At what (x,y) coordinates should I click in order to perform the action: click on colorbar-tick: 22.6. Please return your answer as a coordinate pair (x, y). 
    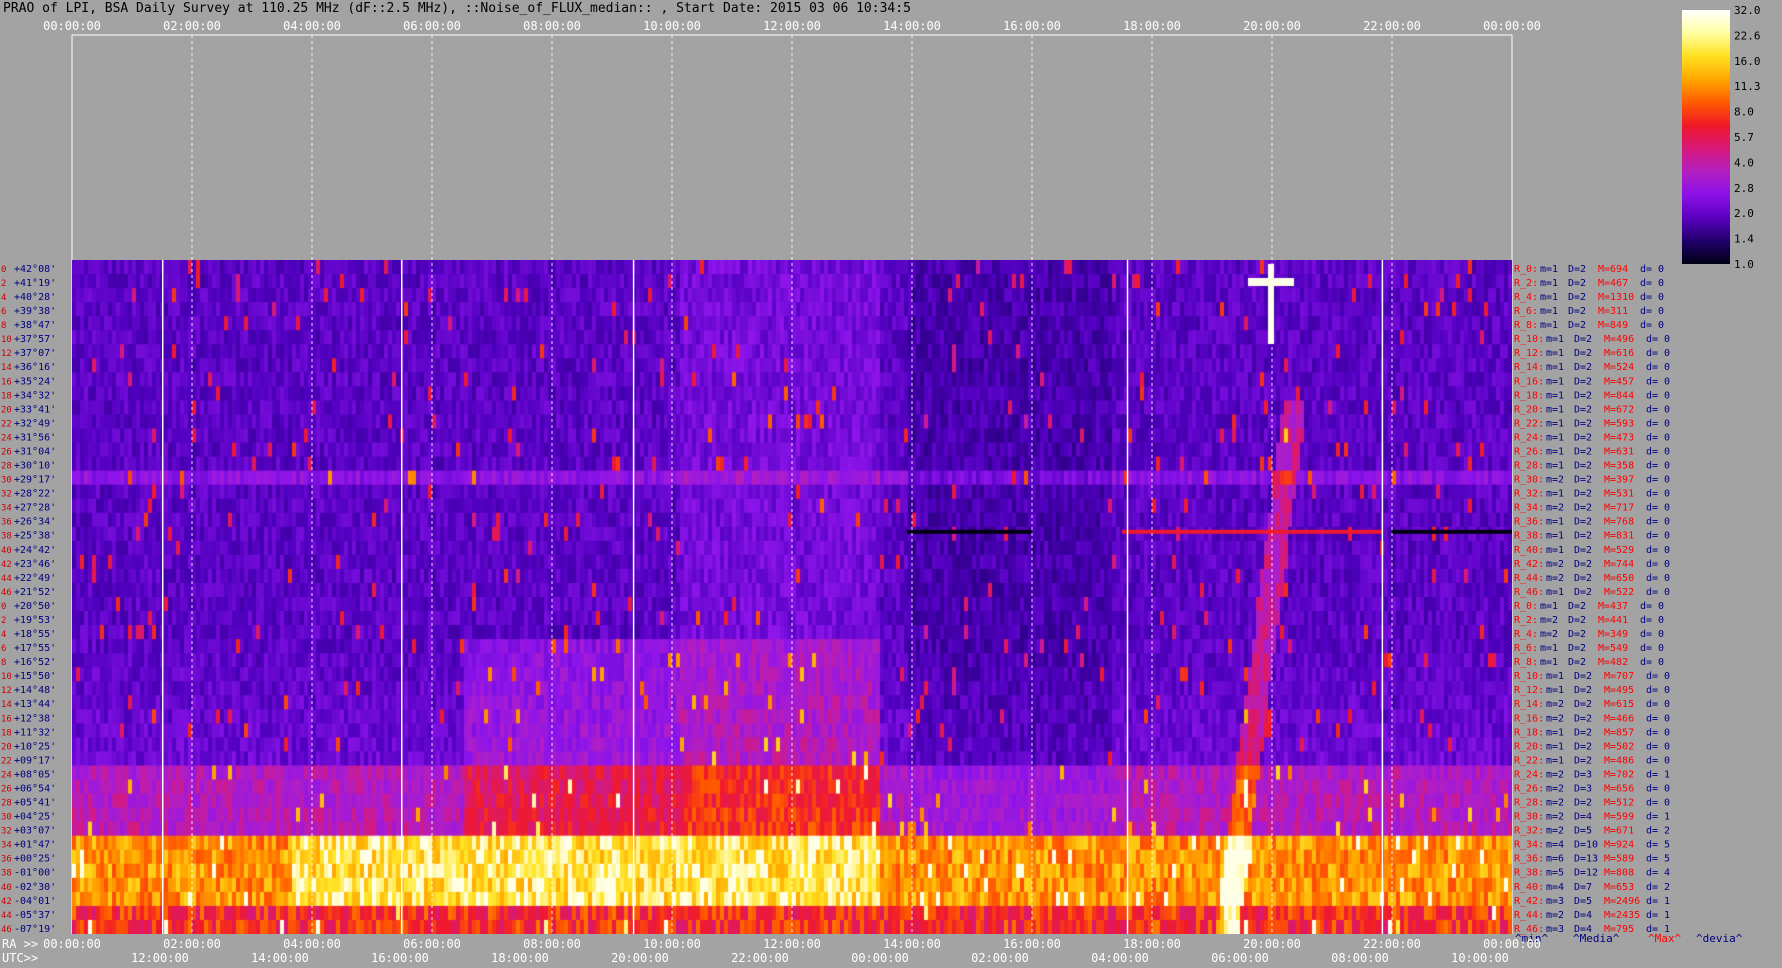
    Looking at the image, I should click on (1747, 35).